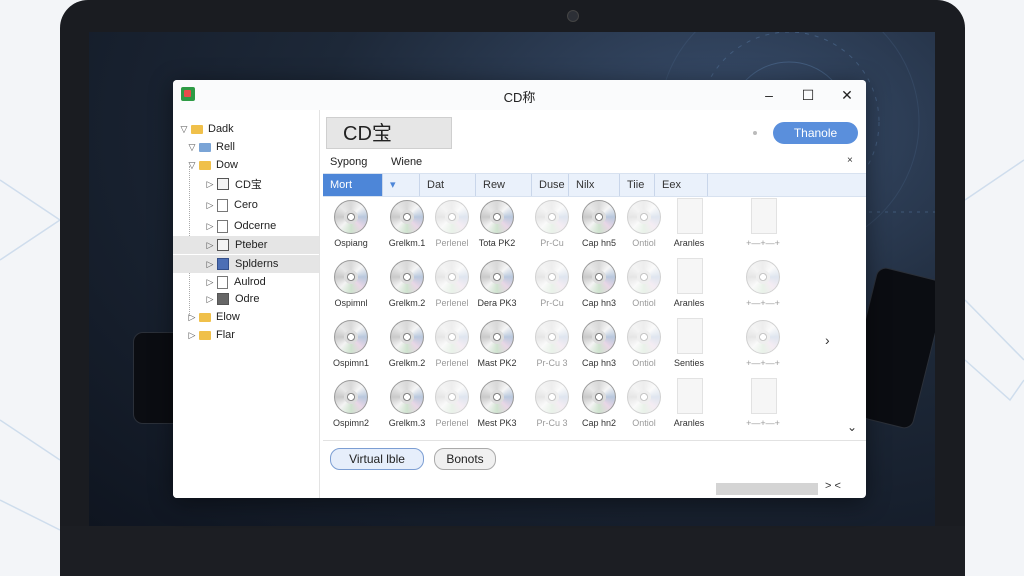  I want to click on current-location-title: CD宝, so click(389, 133).